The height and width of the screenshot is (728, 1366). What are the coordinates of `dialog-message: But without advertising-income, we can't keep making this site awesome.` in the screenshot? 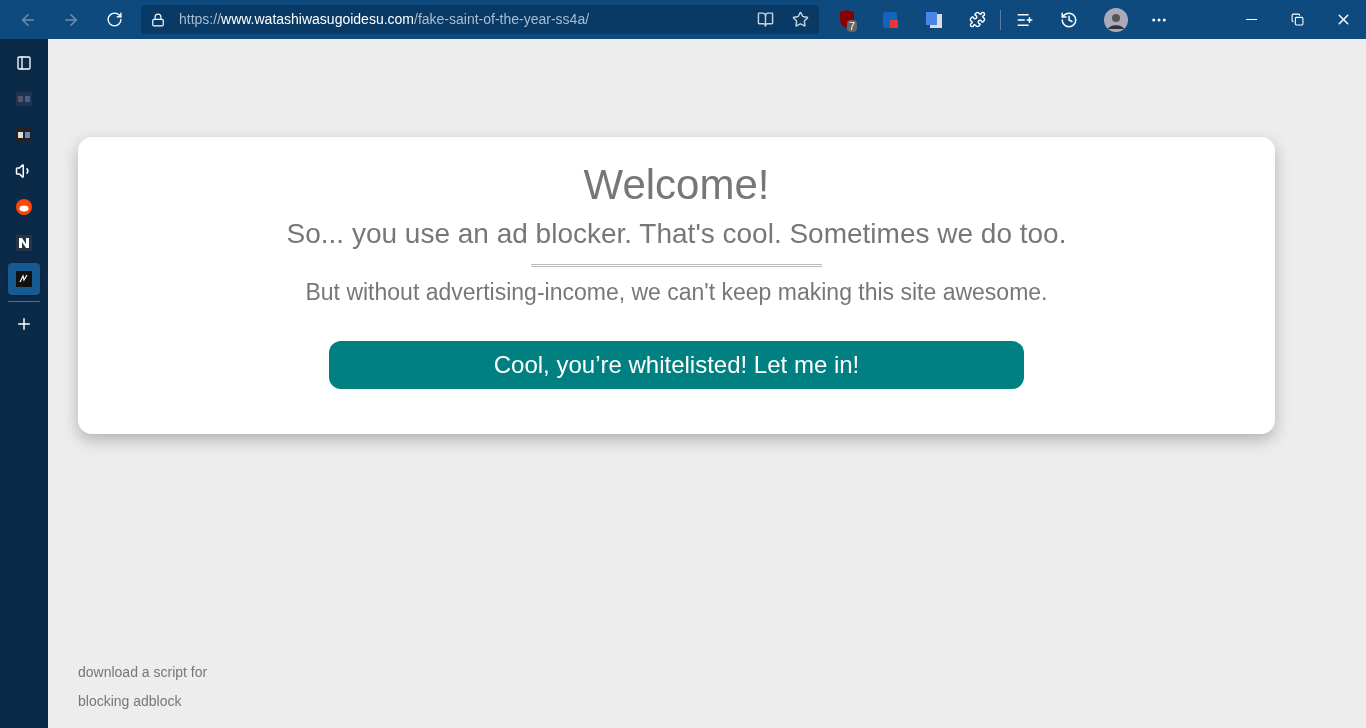 It's located at (676, 292).